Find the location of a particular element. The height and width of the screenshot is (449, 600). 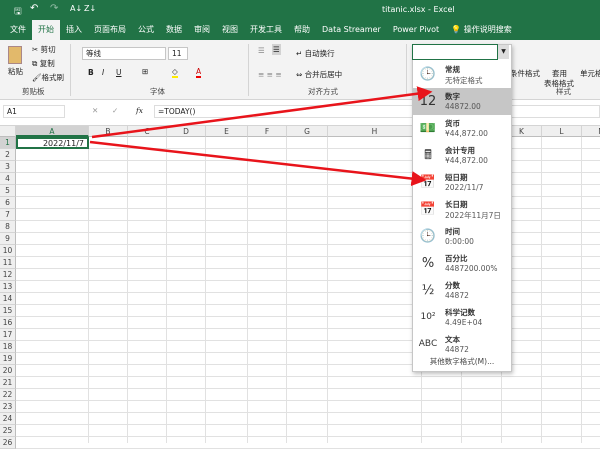

annotation-arrows is located at coordinates (261, 136).